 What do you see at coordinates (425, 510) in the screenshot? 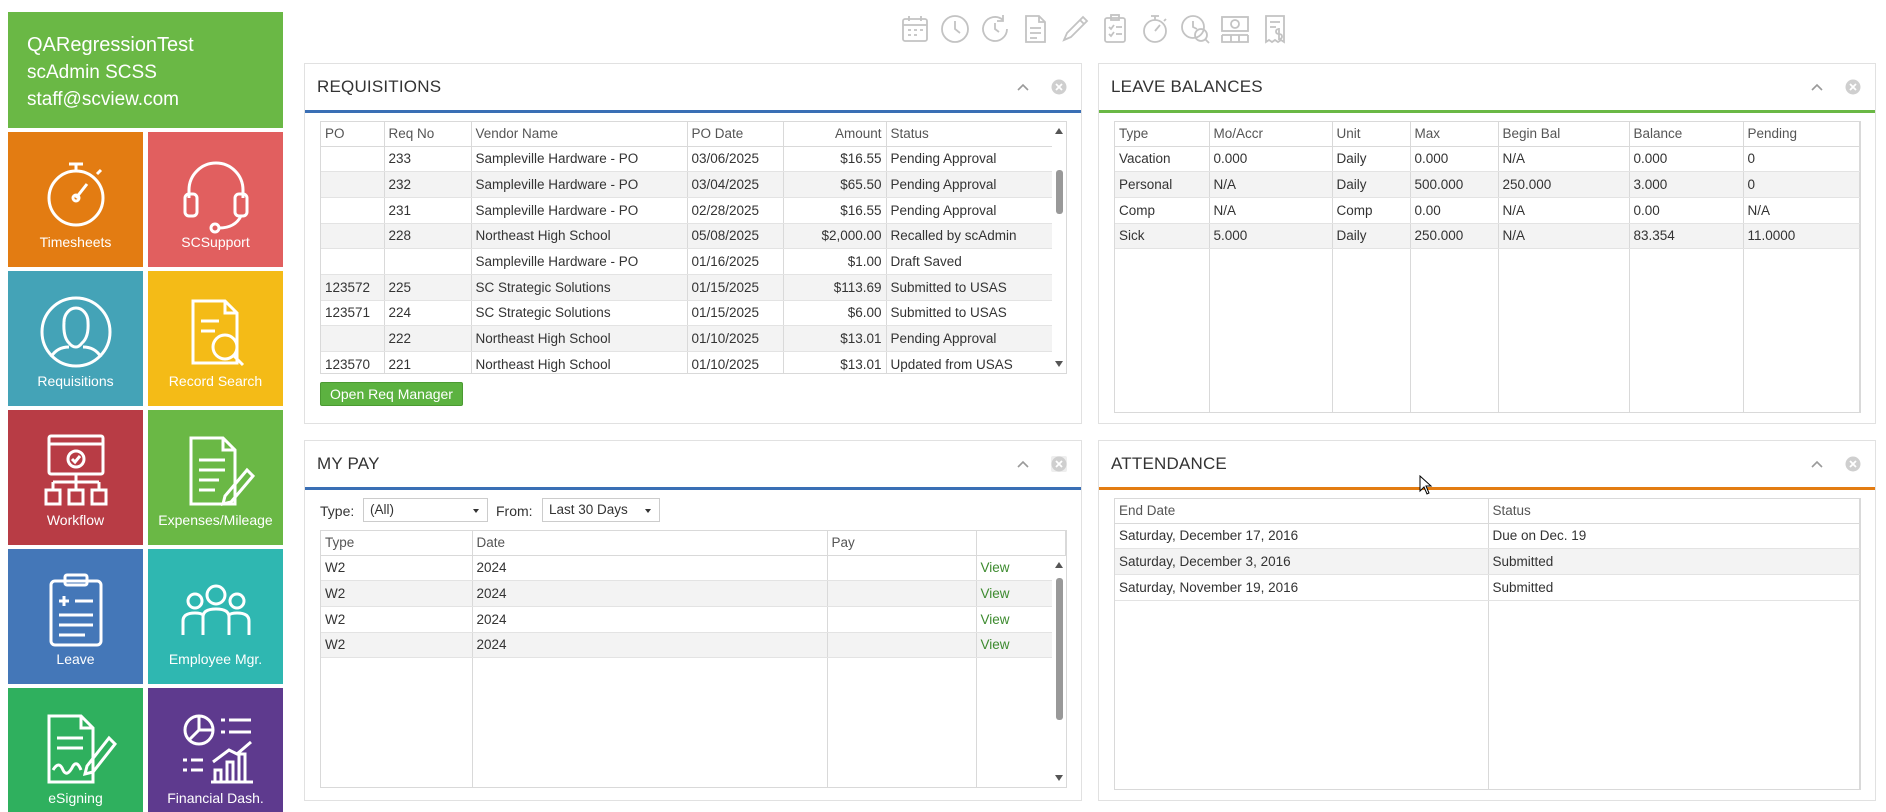
I see `type-select: (All)` at bounding box center [425, 510].